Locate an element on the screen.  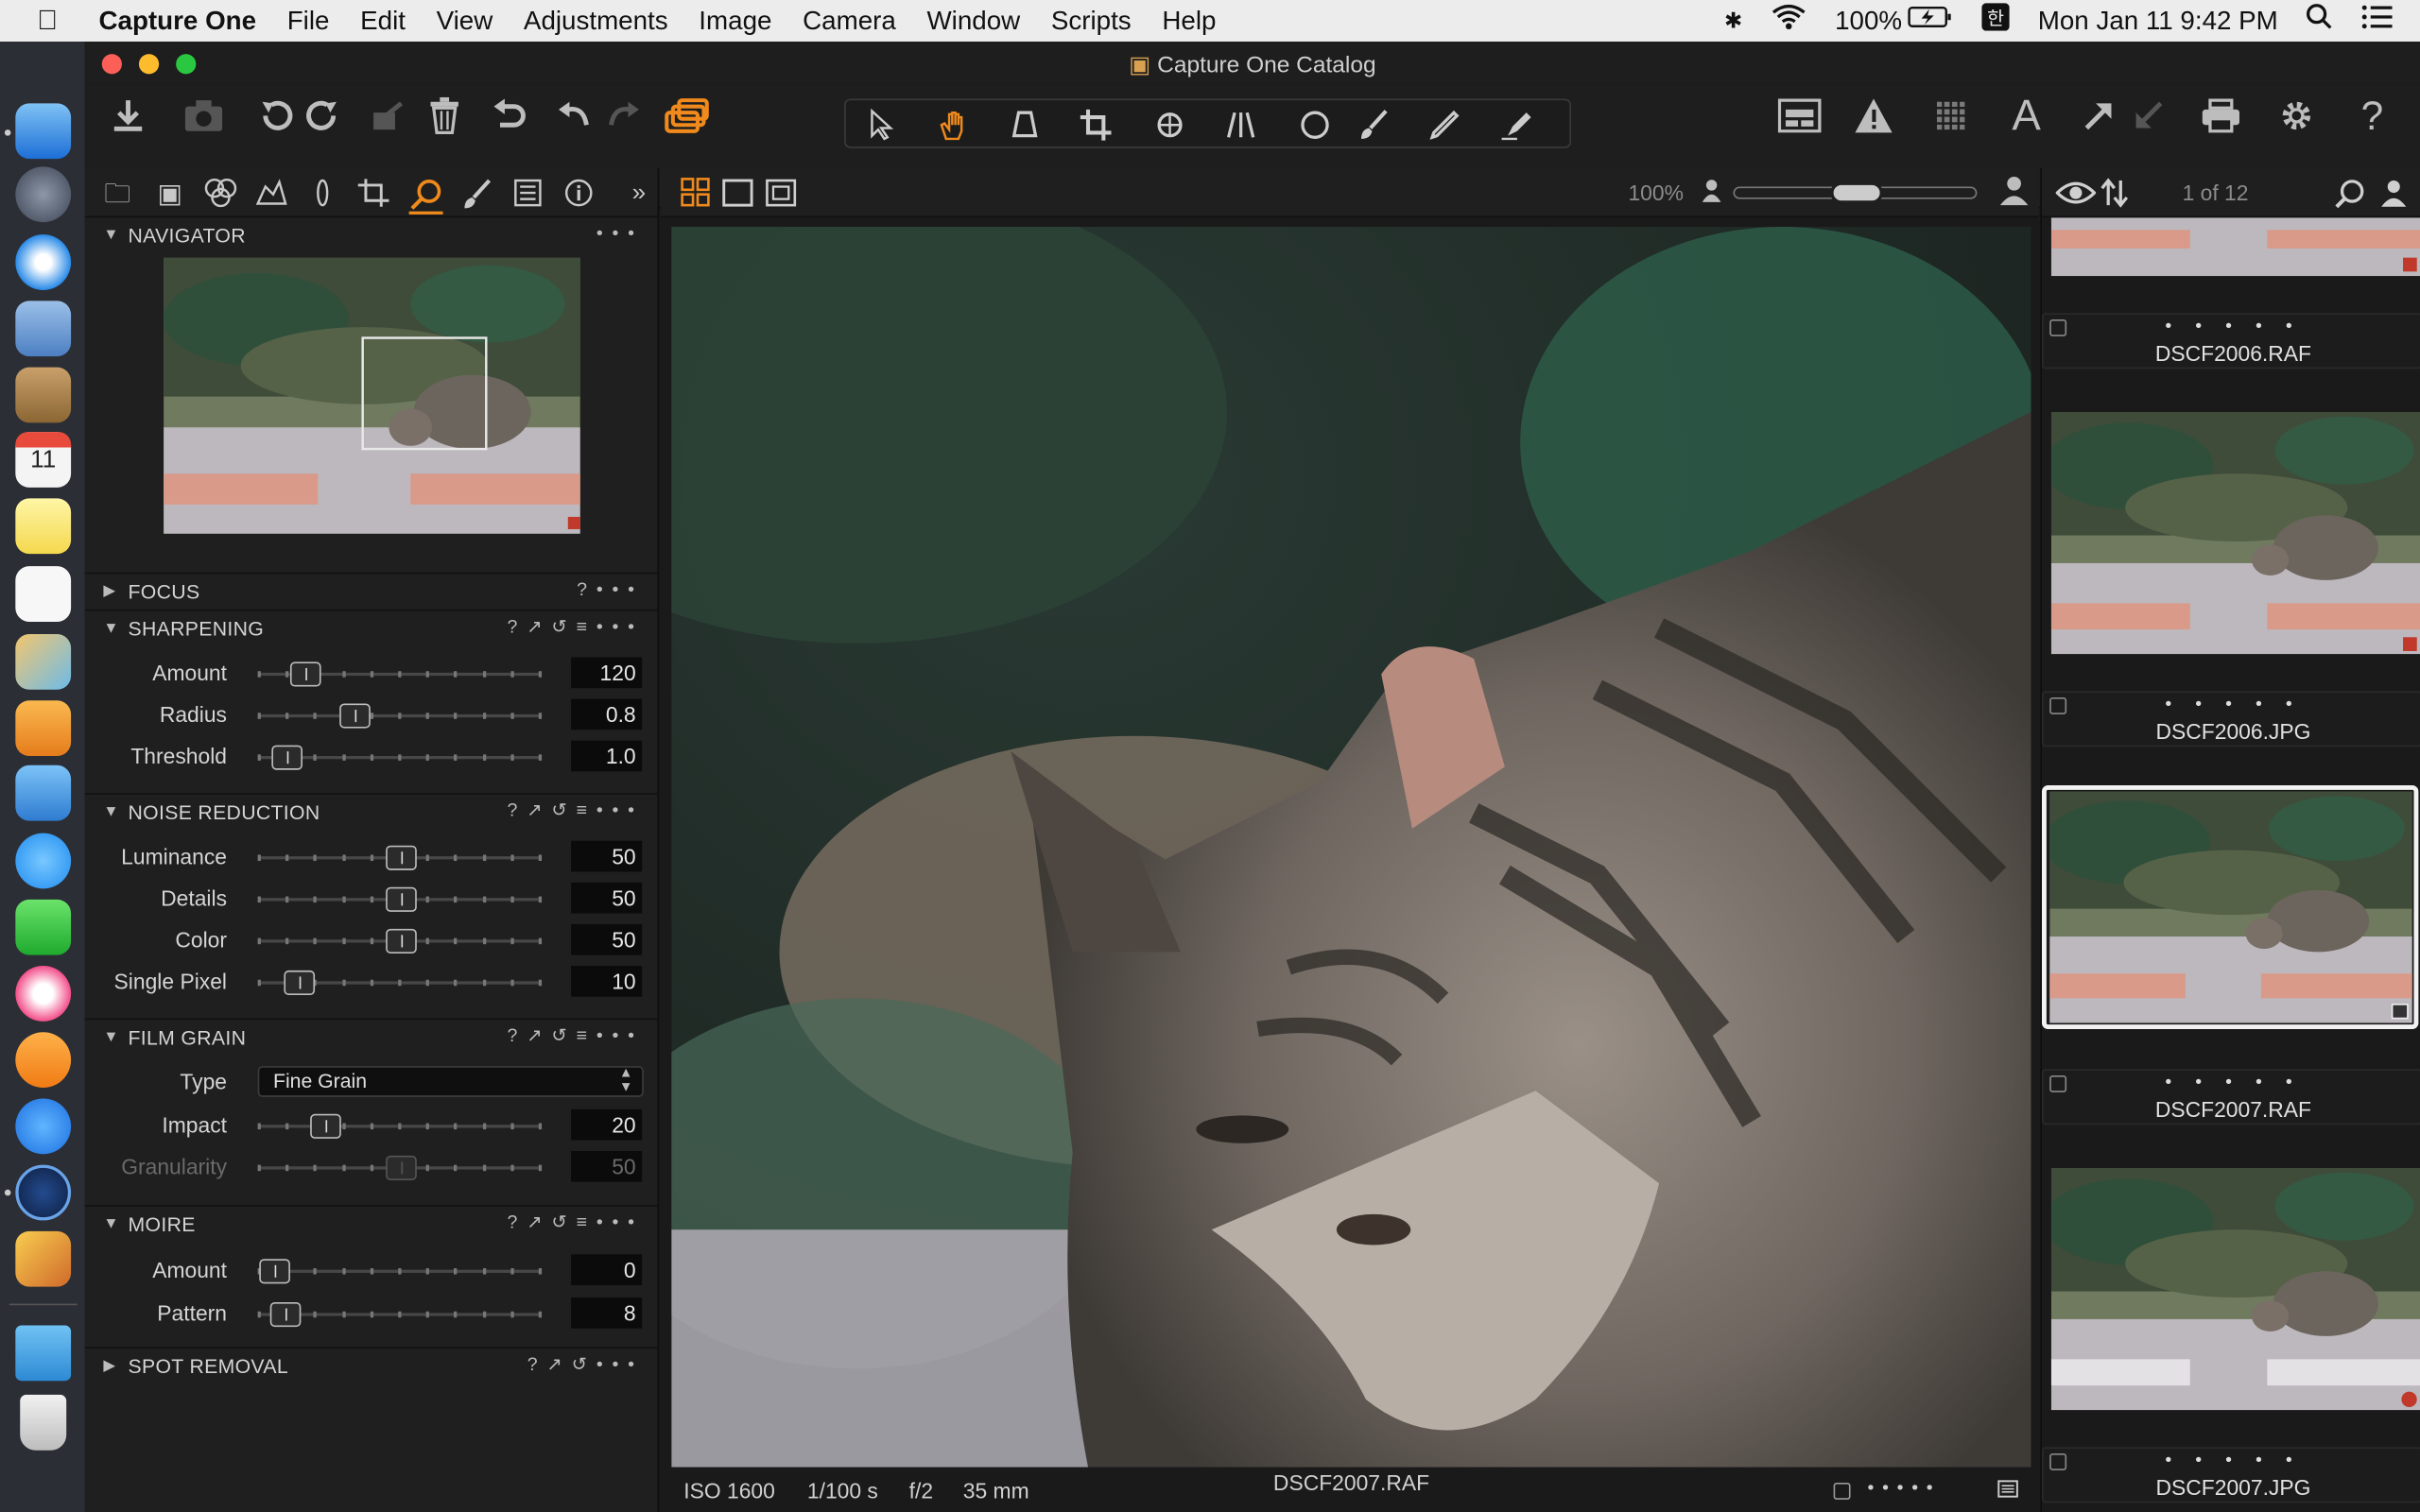
menu-adjustments: Adjustments is located at coordinates (596, 21).